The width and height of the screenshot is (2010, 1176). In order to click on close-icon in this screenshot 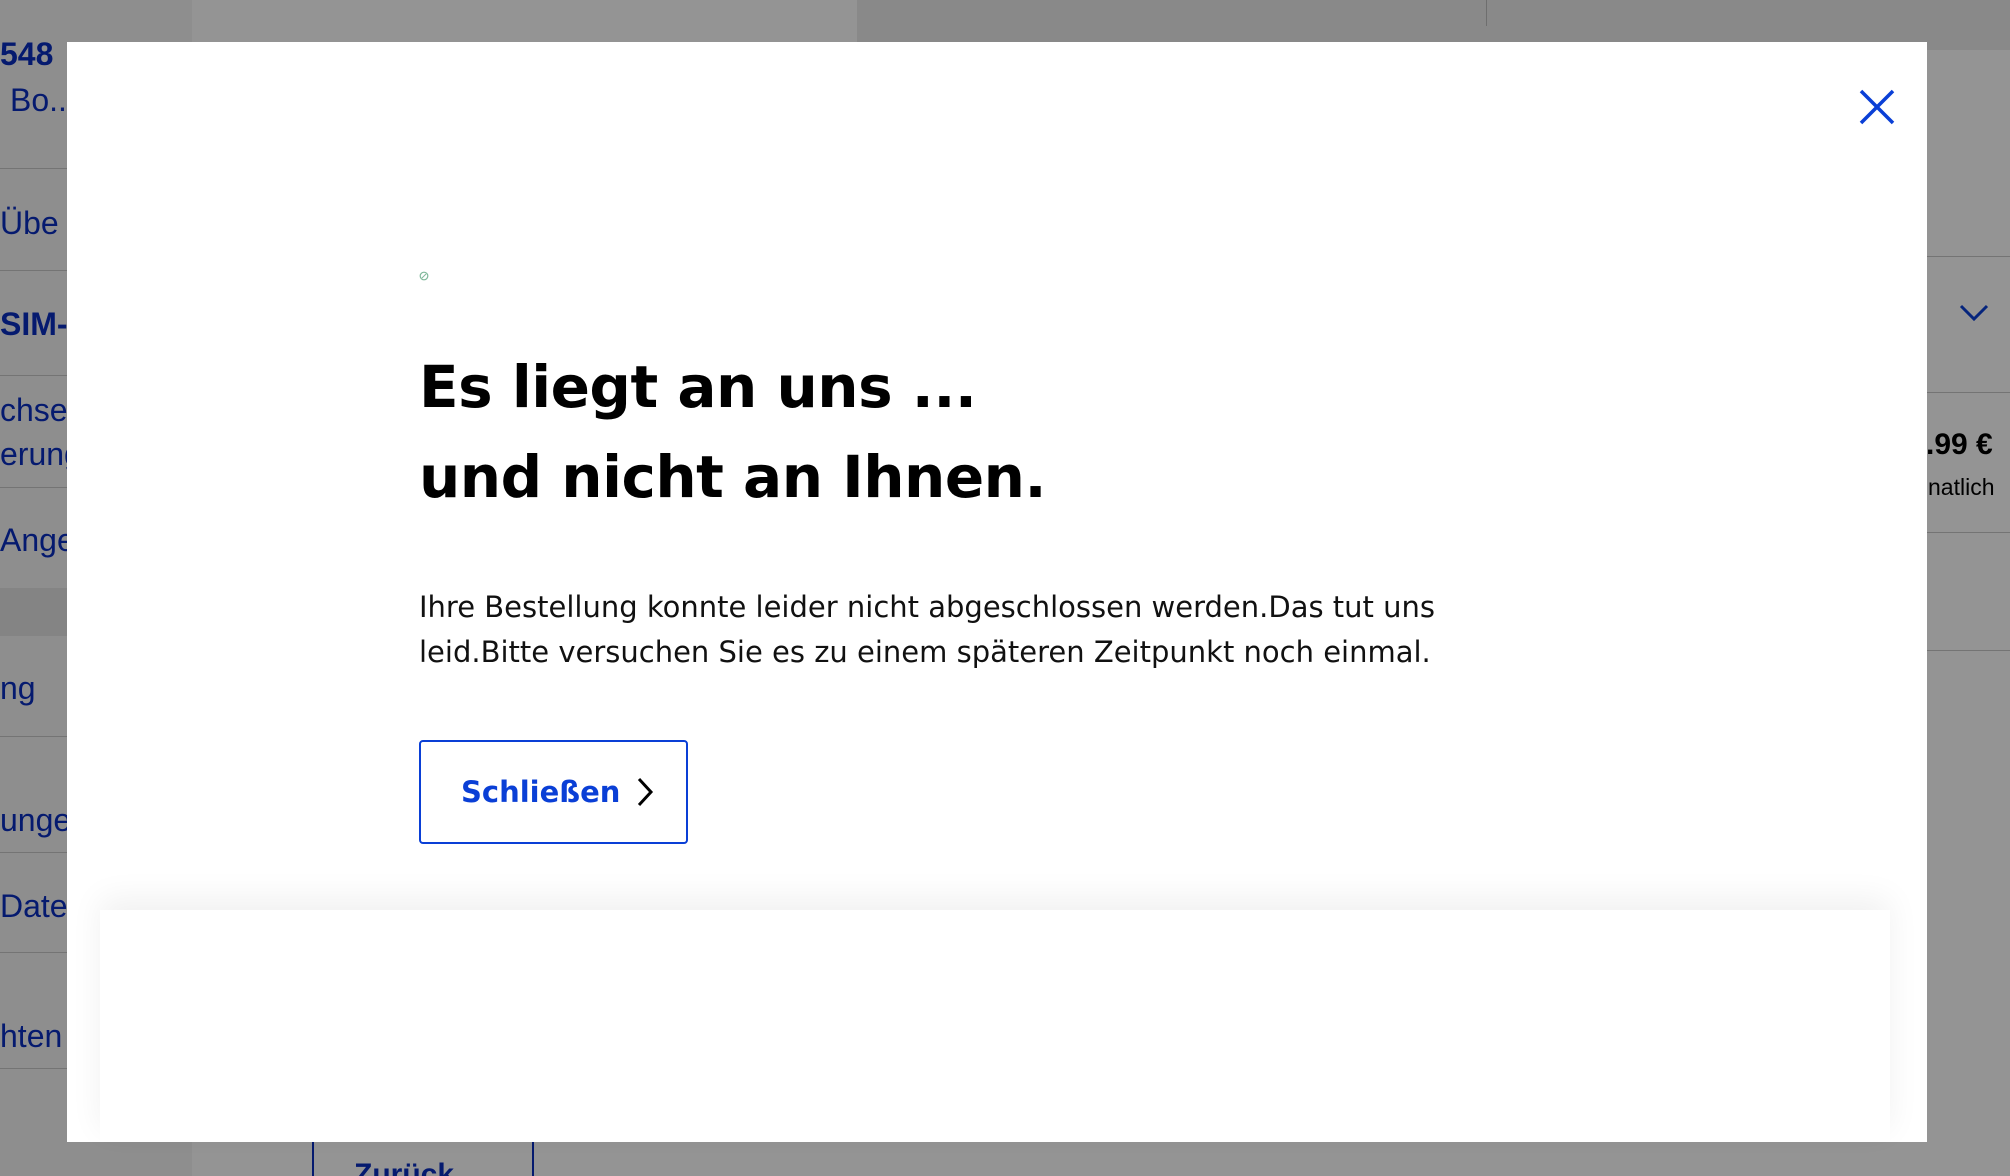, I will do `click(1877, 107)`.